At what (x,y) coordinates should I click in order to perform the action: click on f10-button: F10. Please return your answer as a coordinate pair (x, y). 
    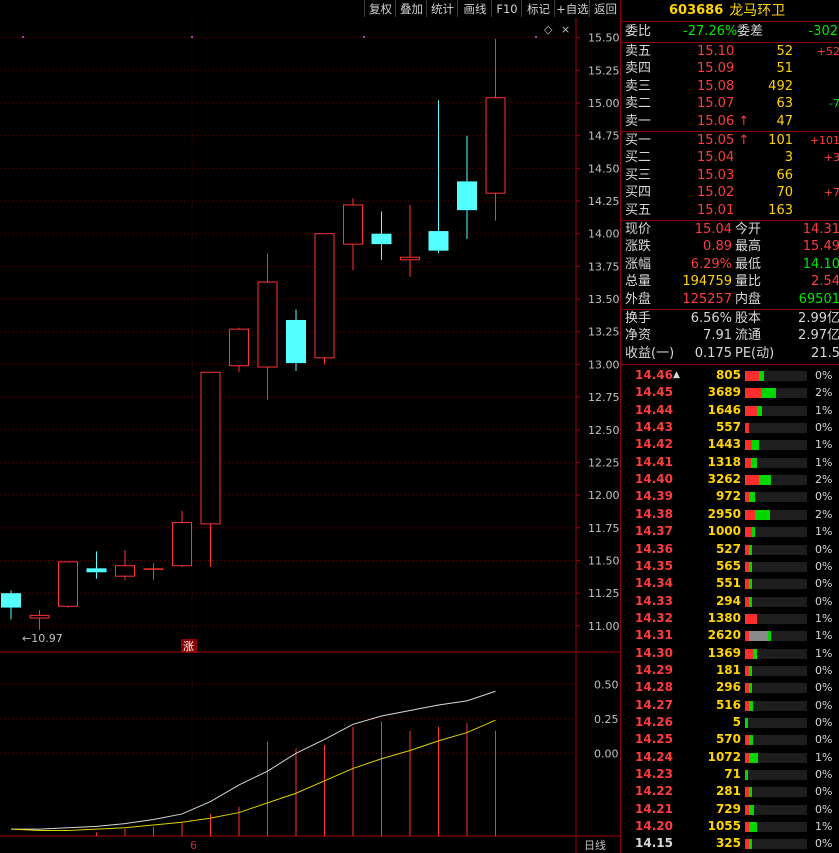
    Looking at the image, I should click on (506, 8).